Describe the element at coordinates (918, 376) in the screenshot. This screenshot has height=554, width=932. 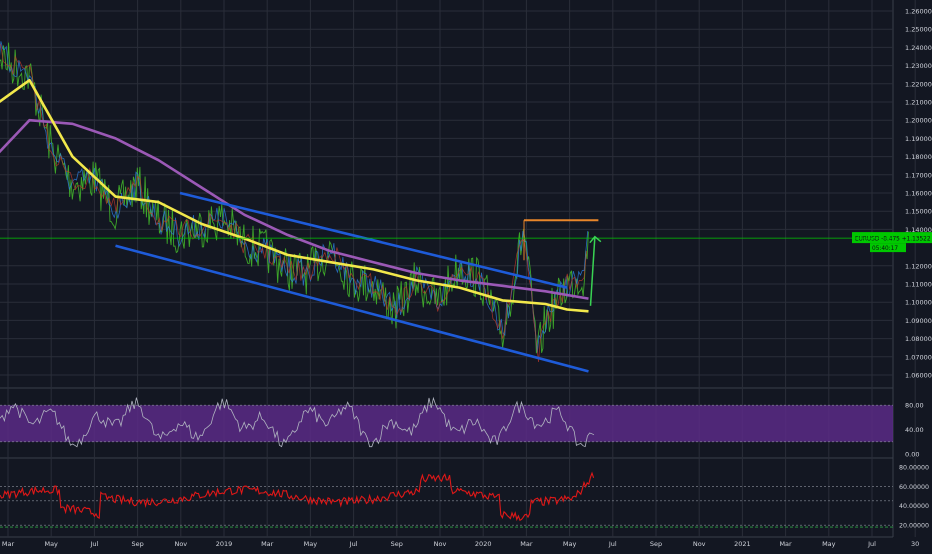
I see `price-tick-label: 1.06000` at that location.